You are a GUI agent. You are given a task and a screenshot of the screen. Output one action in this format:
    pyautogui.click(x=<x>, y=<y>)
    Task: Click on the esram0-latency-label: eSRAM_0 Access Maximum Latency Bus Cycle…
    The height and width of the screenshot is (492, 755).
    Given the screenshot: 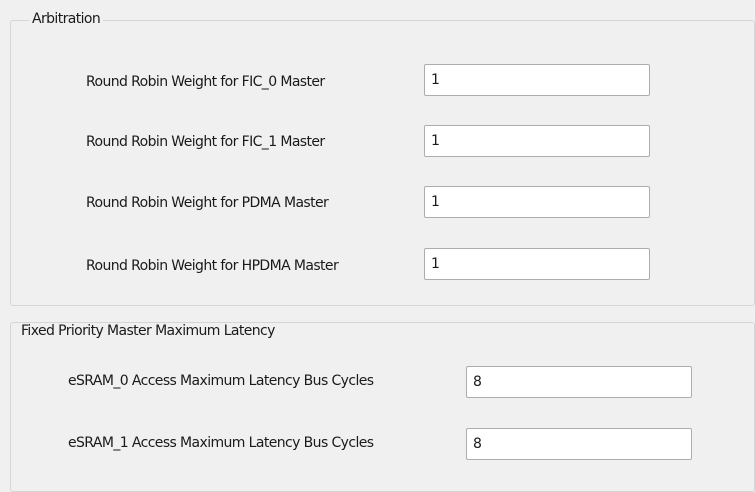 What is the action you would take?
    pyautogui.click(x=221, y=381)
    